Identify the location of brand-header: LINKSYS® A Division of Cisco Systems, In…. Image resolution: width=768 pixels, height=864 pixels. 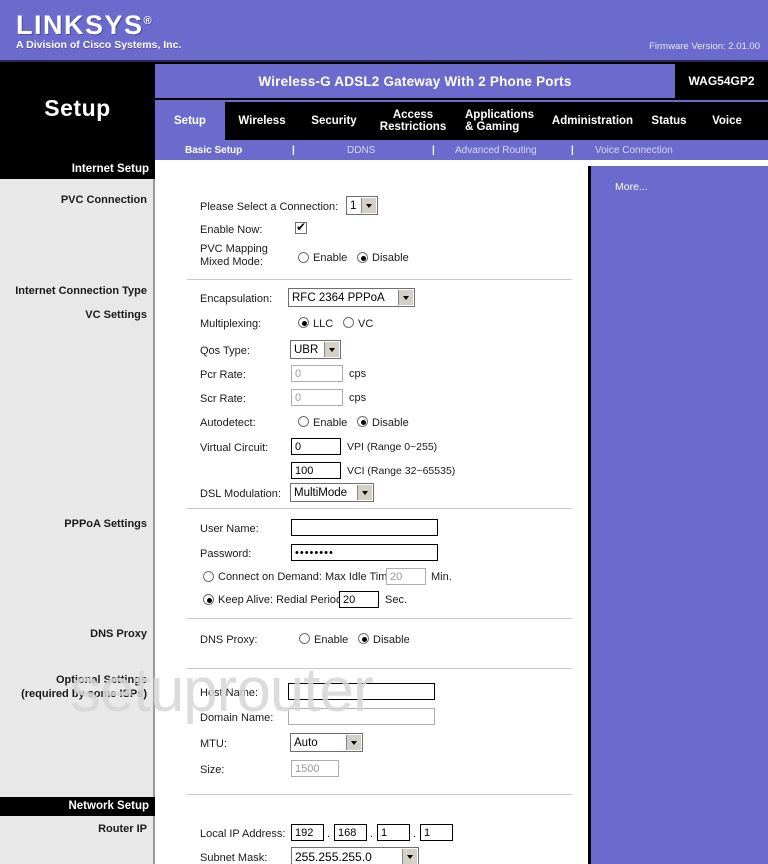
(384, 31).